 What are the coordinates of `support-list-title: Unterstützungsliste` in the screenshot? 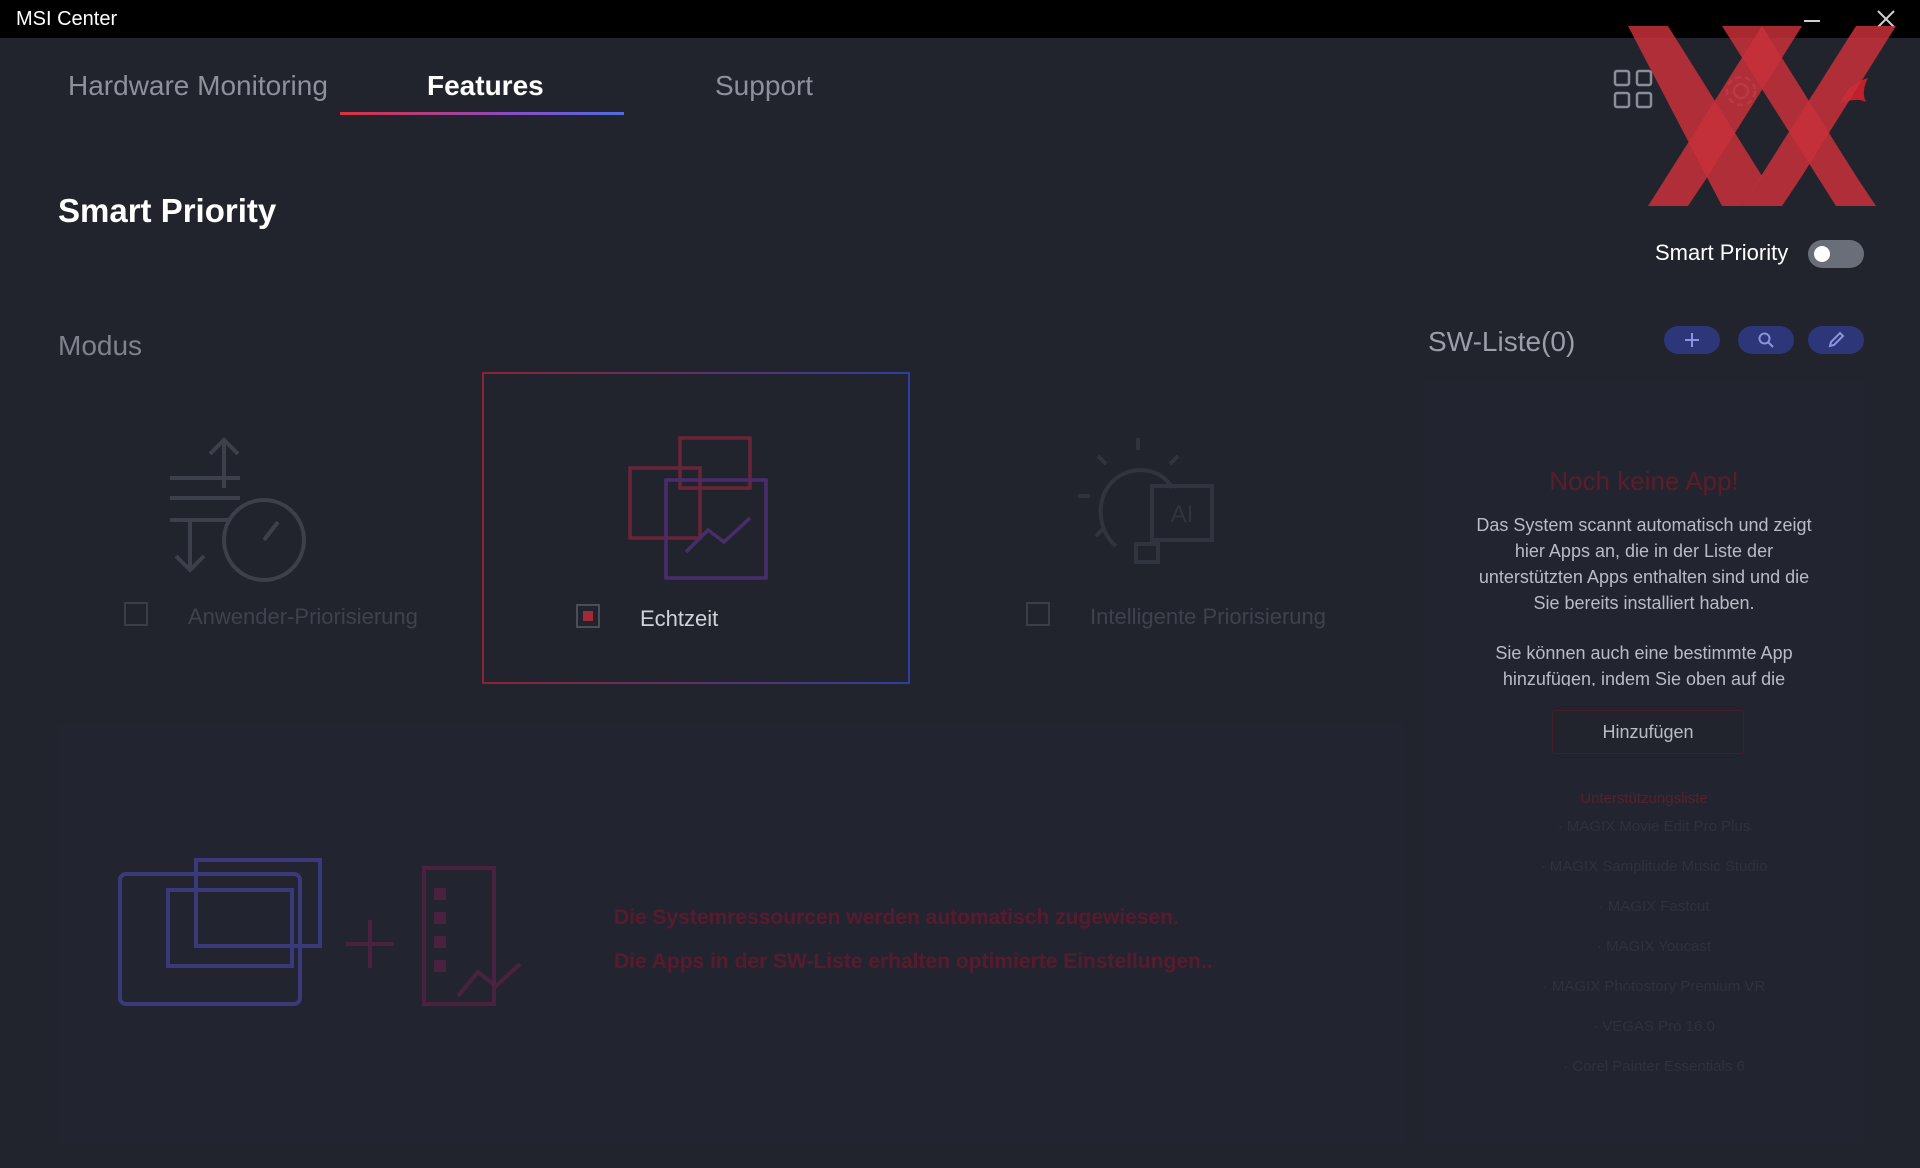 It's located at (1644, 798).